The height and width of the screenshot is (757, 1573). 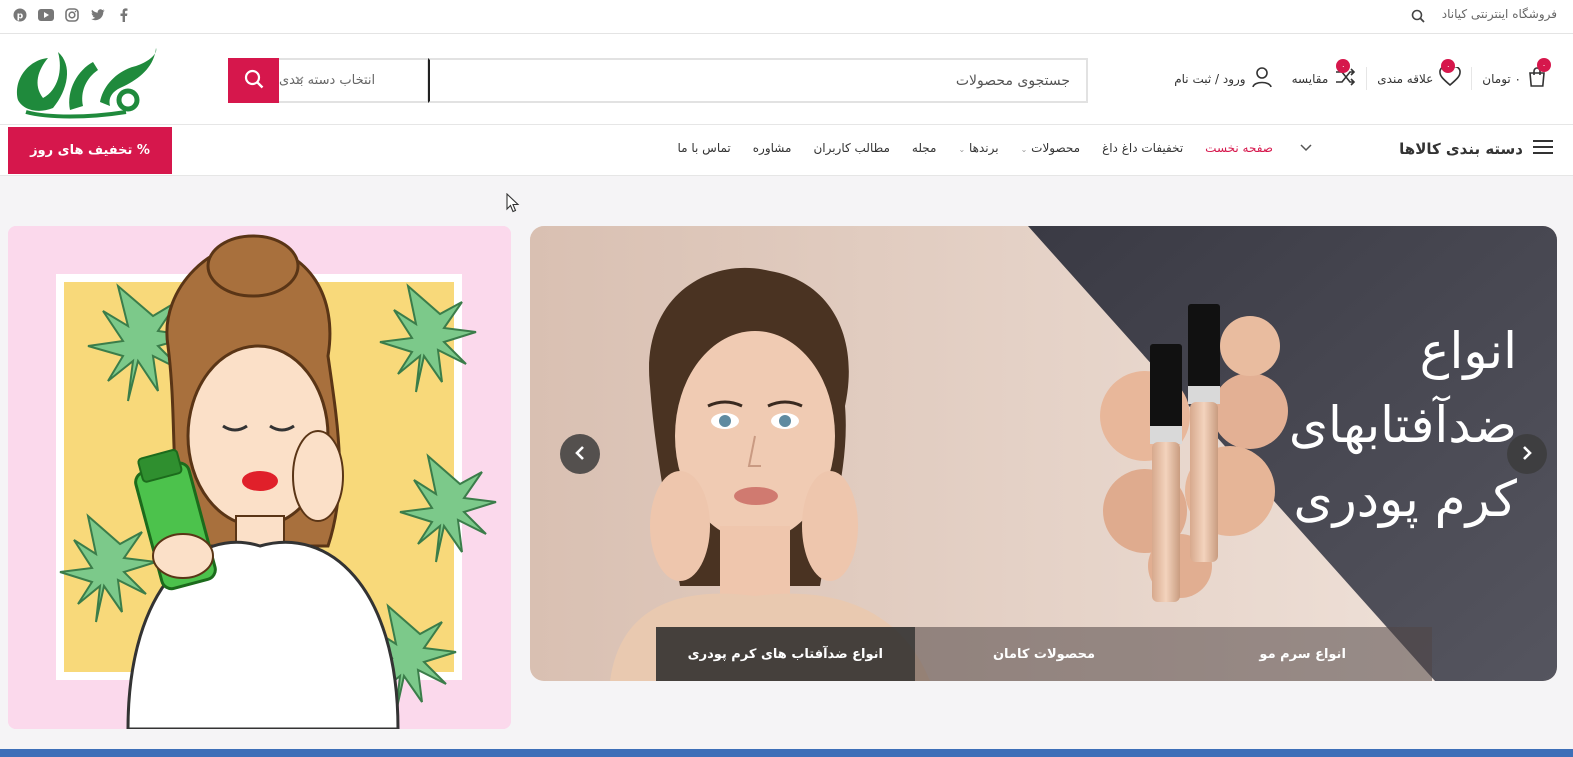 I want to click on nav-item-home: صفحه نخست, so click(x=1239, y=148).